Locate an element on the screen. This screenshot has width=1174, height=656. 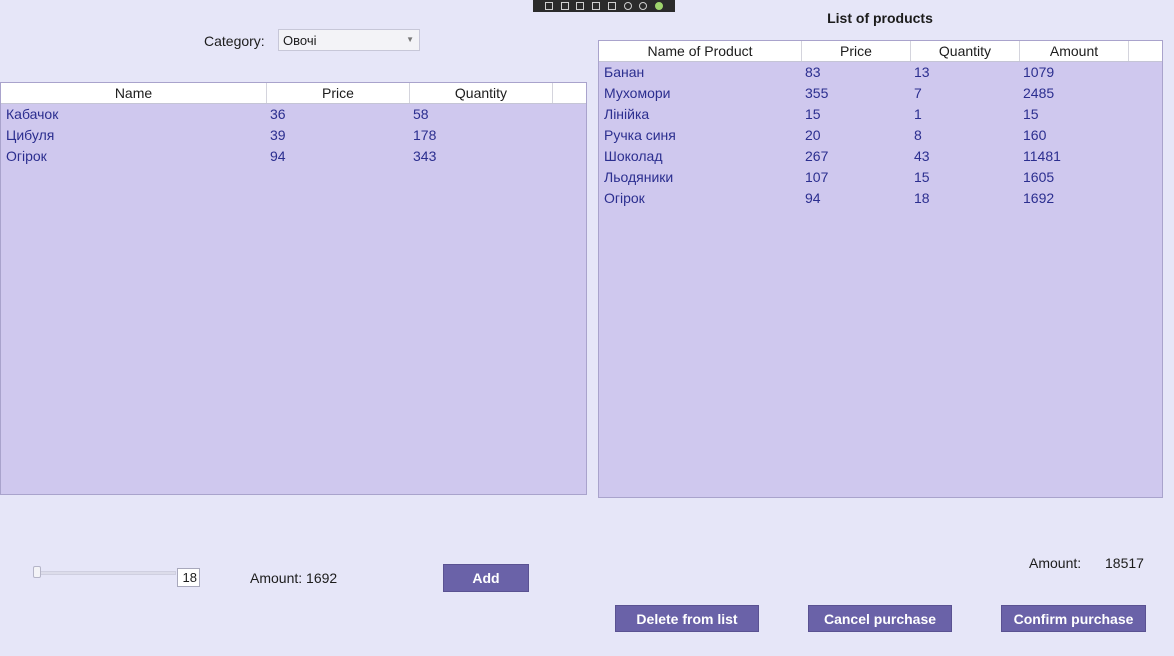
quantity-slider-thumb is located at coordinates (37, 572).